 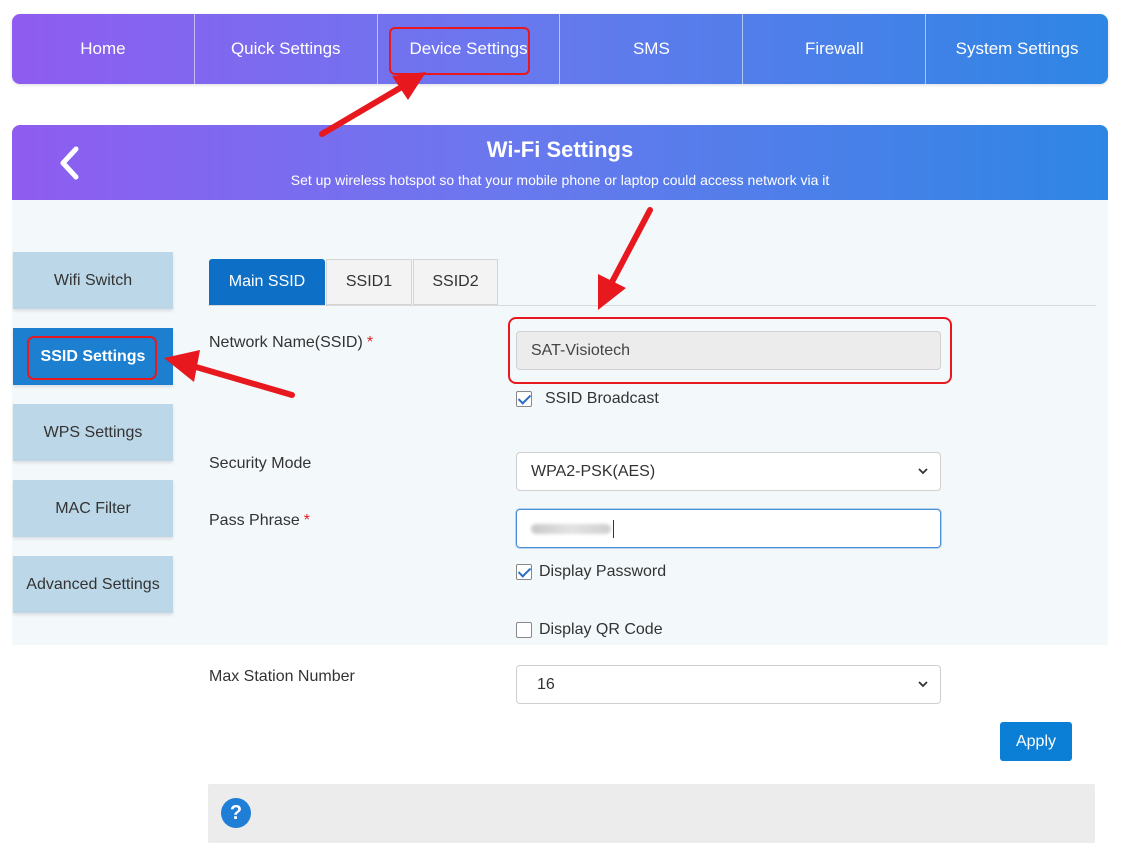 I want to click on display-password-label: Display Password, so click(x=603, y=571).